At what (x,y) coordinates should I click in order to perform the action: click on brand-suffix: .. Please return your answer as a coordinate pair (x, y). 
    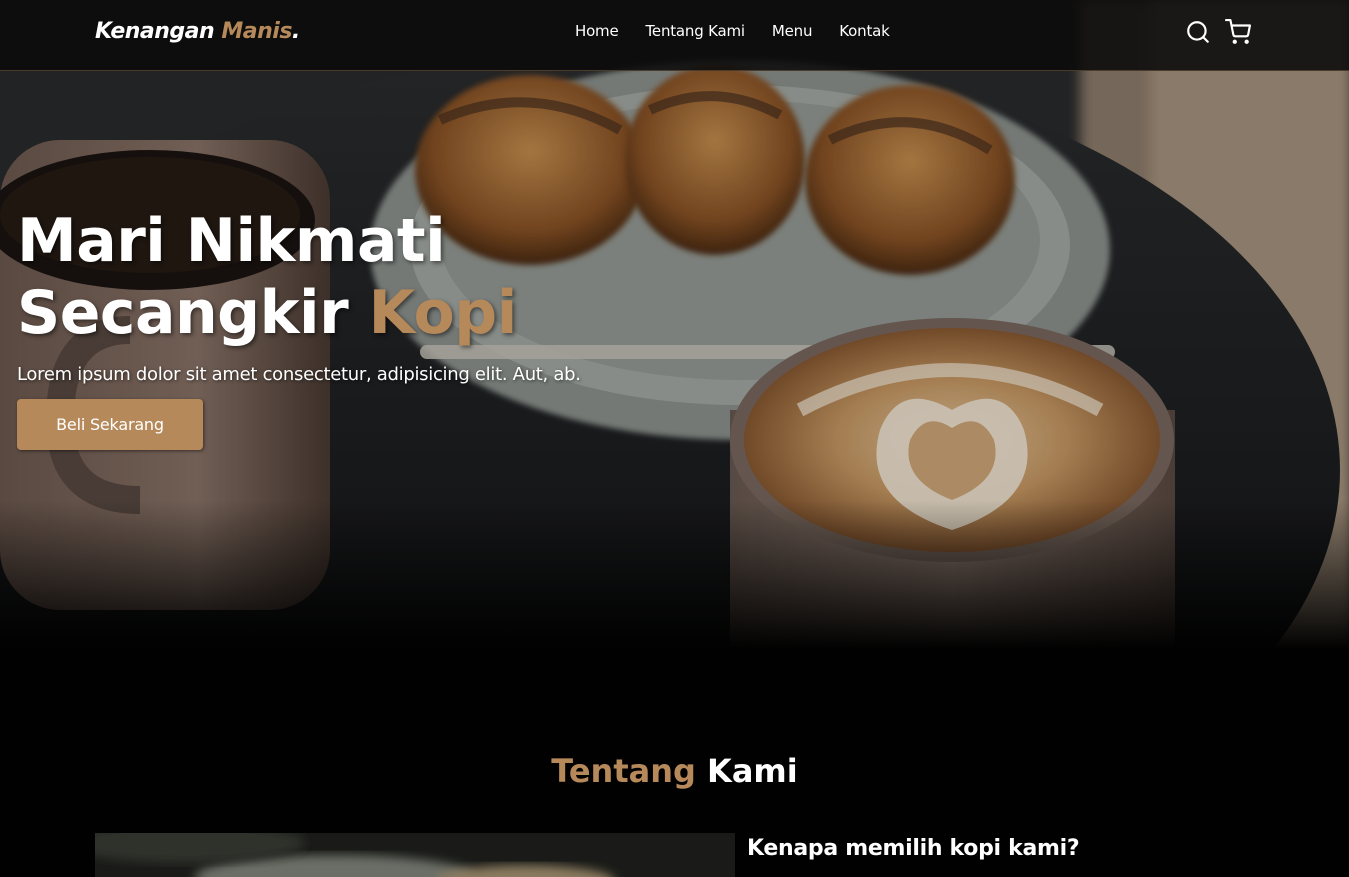
    Looking at the image, I should click on (295, 31).